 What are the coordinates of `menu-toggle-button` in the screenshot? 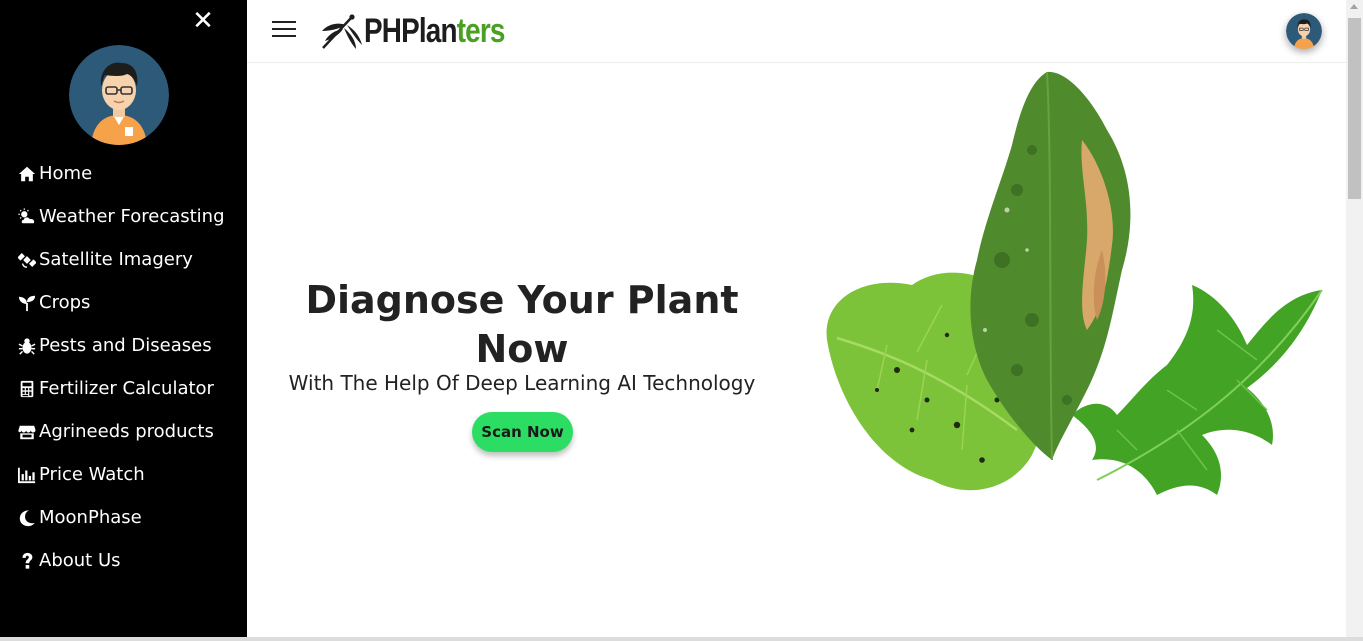 It's located at (284, 30).